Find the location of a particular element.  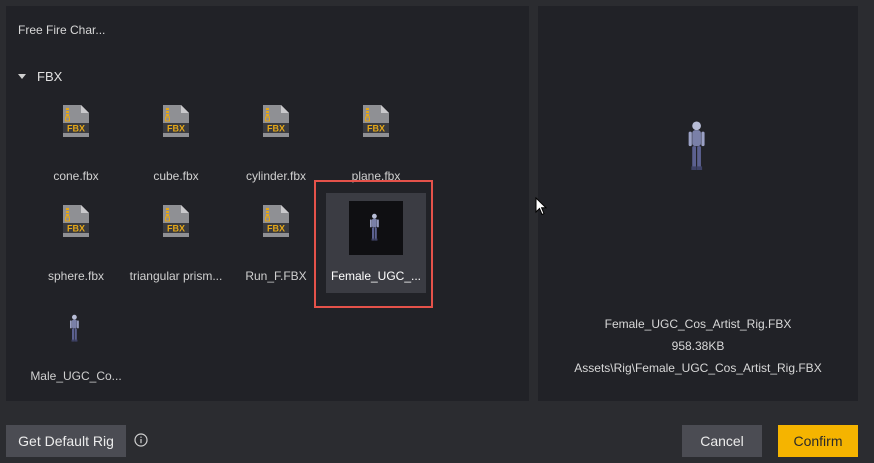

file-label: cone.fbx is located at coordinates (76, 176).